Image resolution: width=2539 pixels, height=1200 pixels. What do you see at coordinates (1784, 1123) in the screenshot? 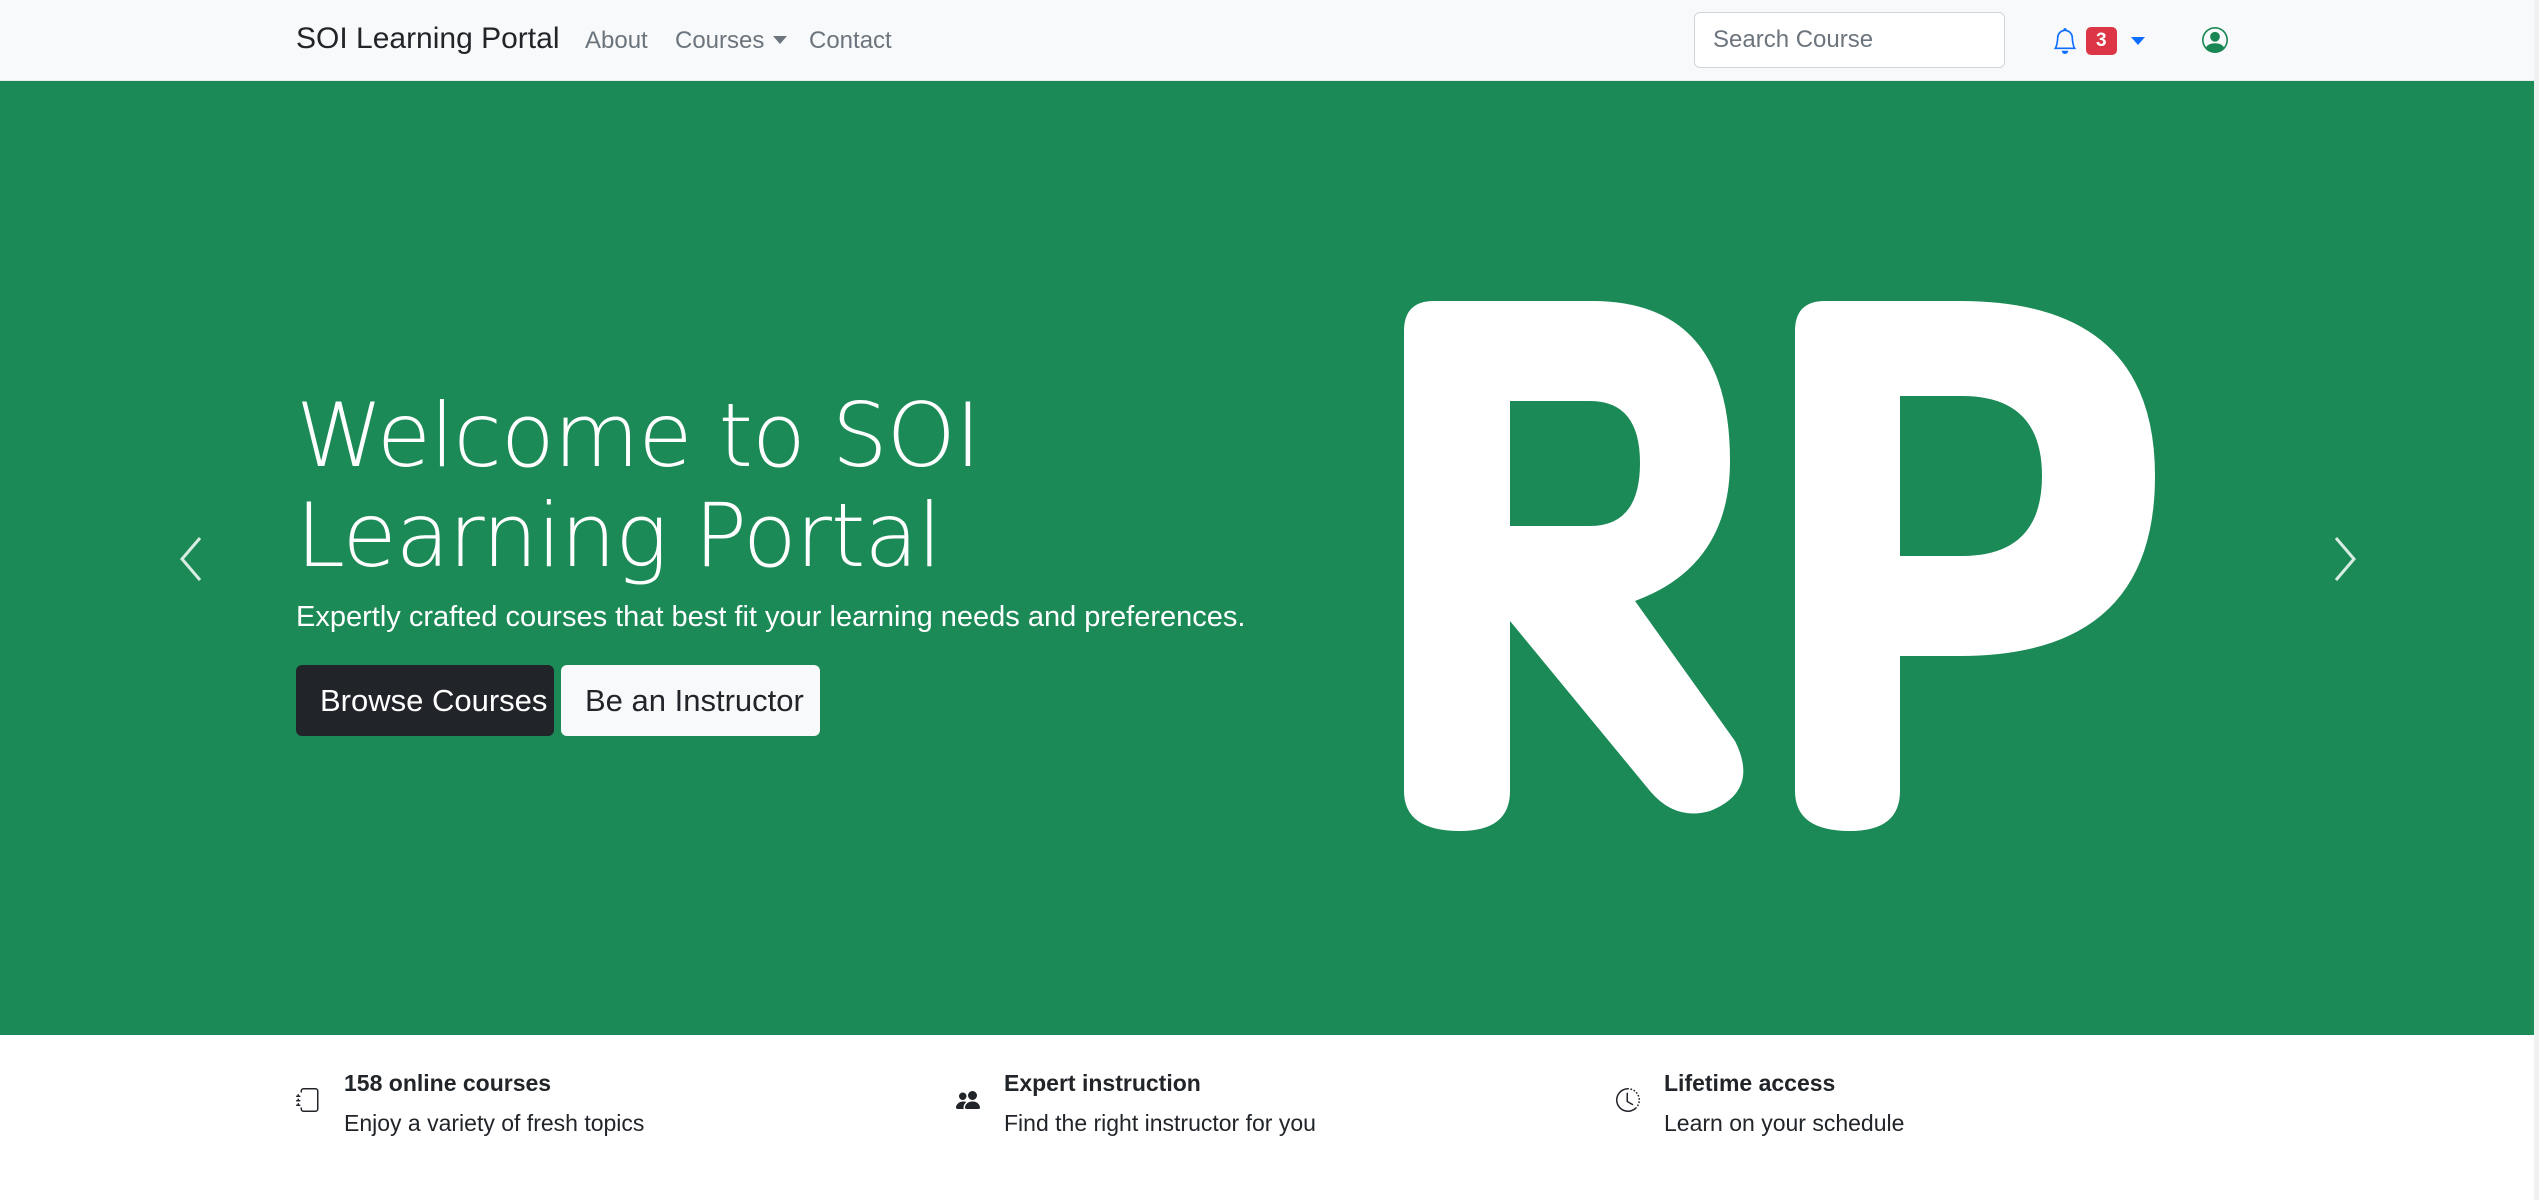
I see `feature-text: Learn on your schedule` at bounding box center [1784, 1123].